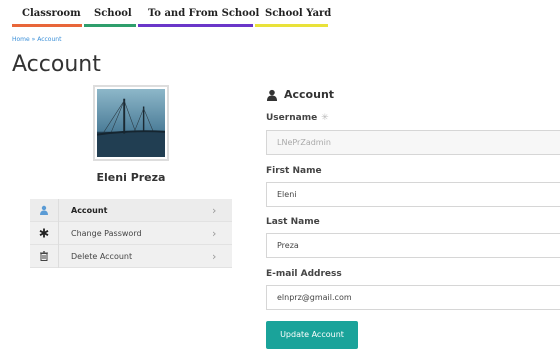 This screenshot has width=560, height=349. I want to click on trash-icon, so click(44, 256).